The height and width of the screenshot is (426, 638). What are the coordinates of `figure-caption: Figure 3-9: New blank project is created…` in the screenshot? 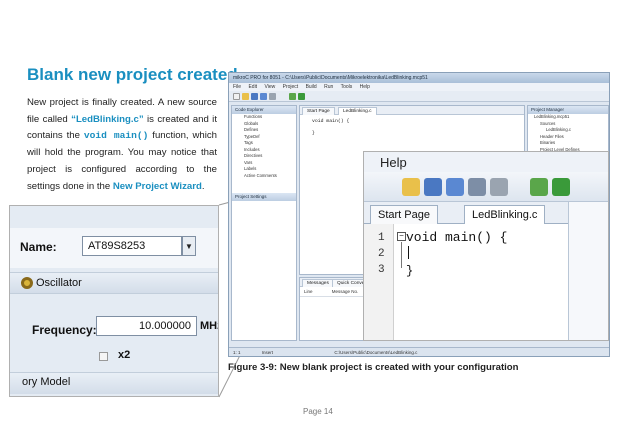 It's located at (373, 367).